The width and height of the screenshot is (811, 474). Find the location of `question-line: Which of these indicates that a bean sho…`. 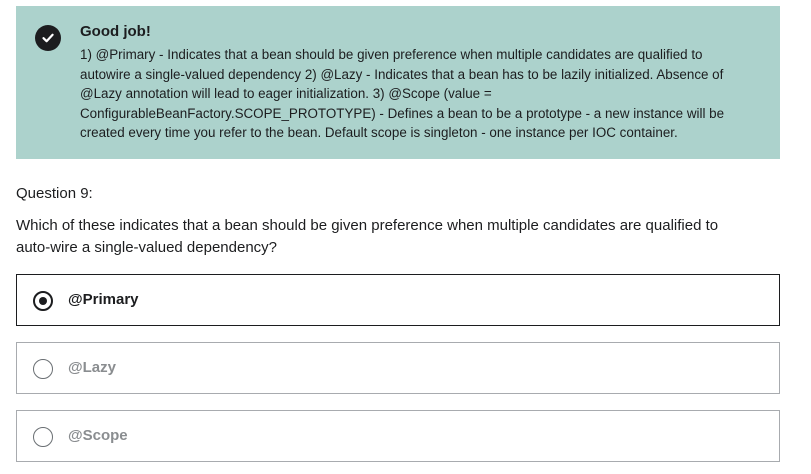

question-line: Which of these indicates that a bean sho… is located at coordinates (367, 225).